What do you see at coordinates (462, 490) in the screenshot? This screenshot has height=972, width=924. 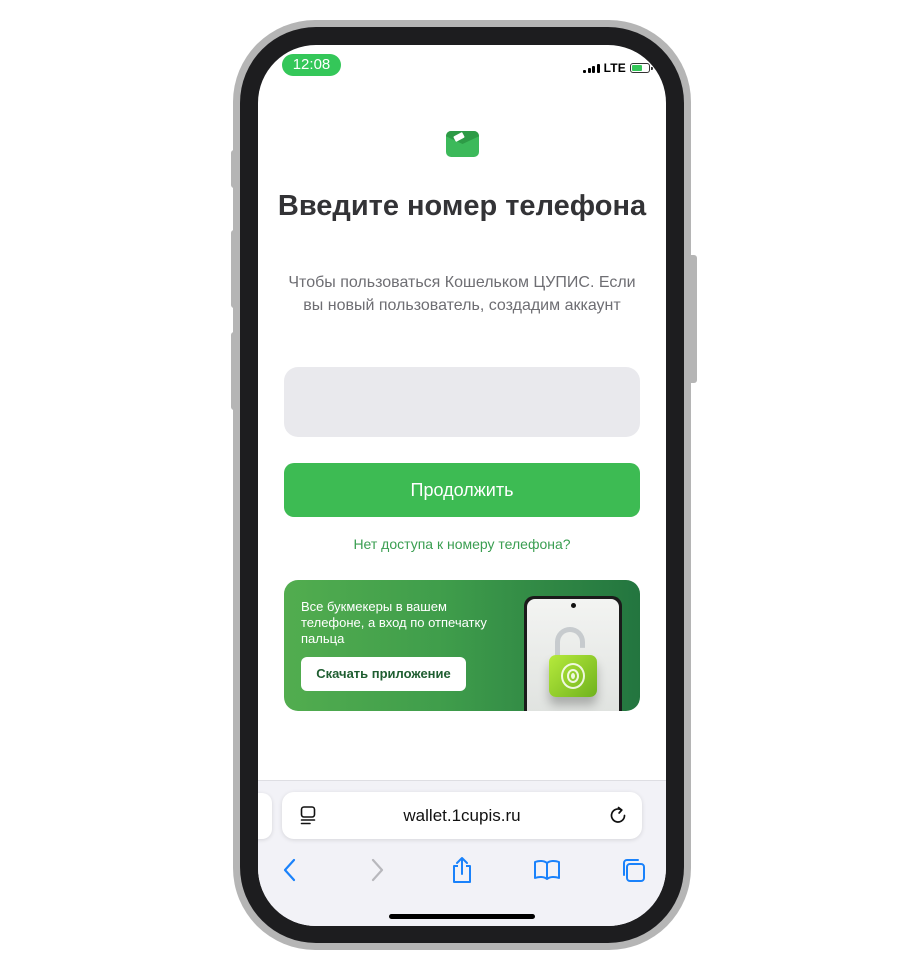 I see `continue-button: Продолжить` at bounding box center [462, 490].